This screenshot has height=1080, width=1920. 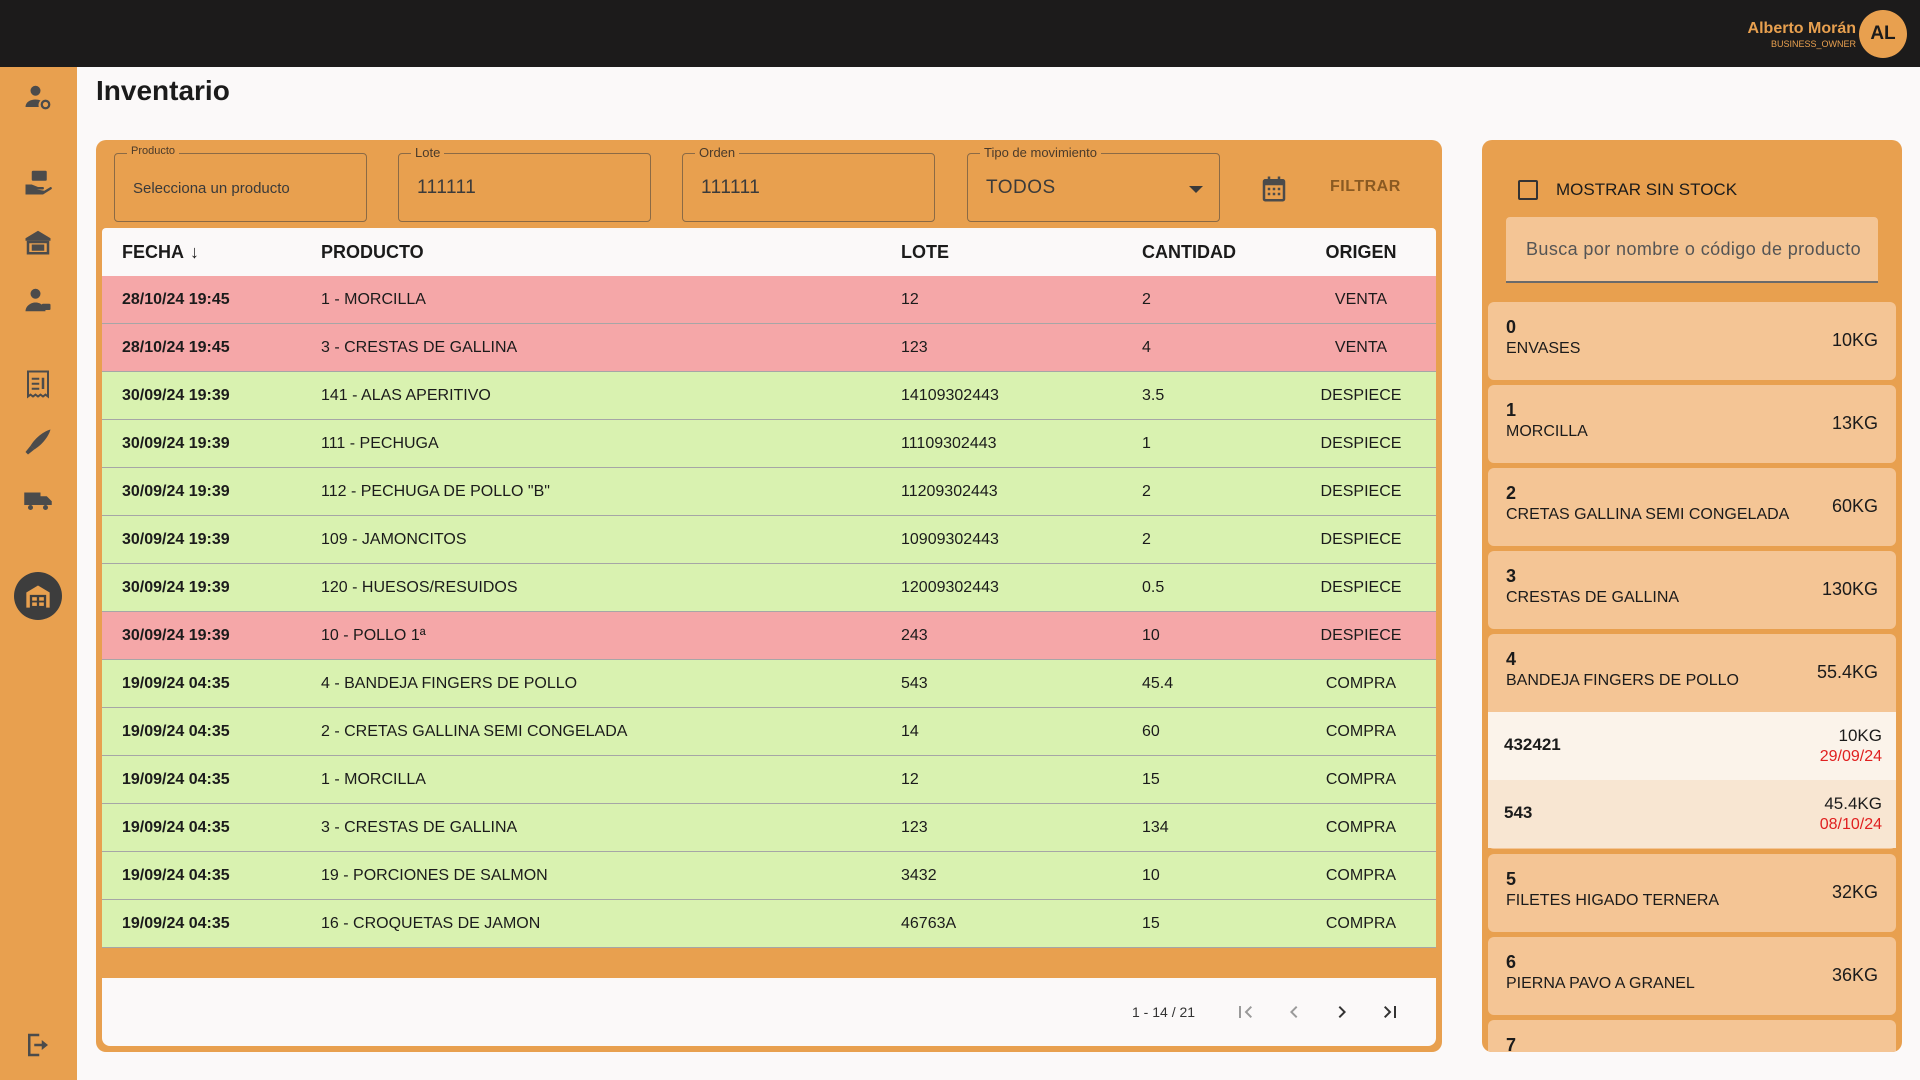 I want to click on cell-producto: 3 - CRESTAS DE GALLINA, so click(x=419, y=347).